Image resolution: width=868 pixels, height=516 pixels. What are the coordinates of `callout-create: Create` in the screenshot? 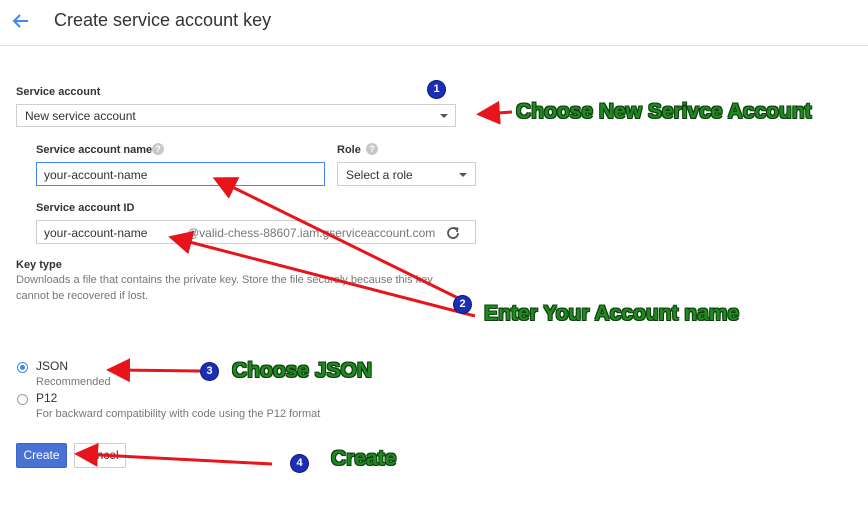 It's located at (364, 458).